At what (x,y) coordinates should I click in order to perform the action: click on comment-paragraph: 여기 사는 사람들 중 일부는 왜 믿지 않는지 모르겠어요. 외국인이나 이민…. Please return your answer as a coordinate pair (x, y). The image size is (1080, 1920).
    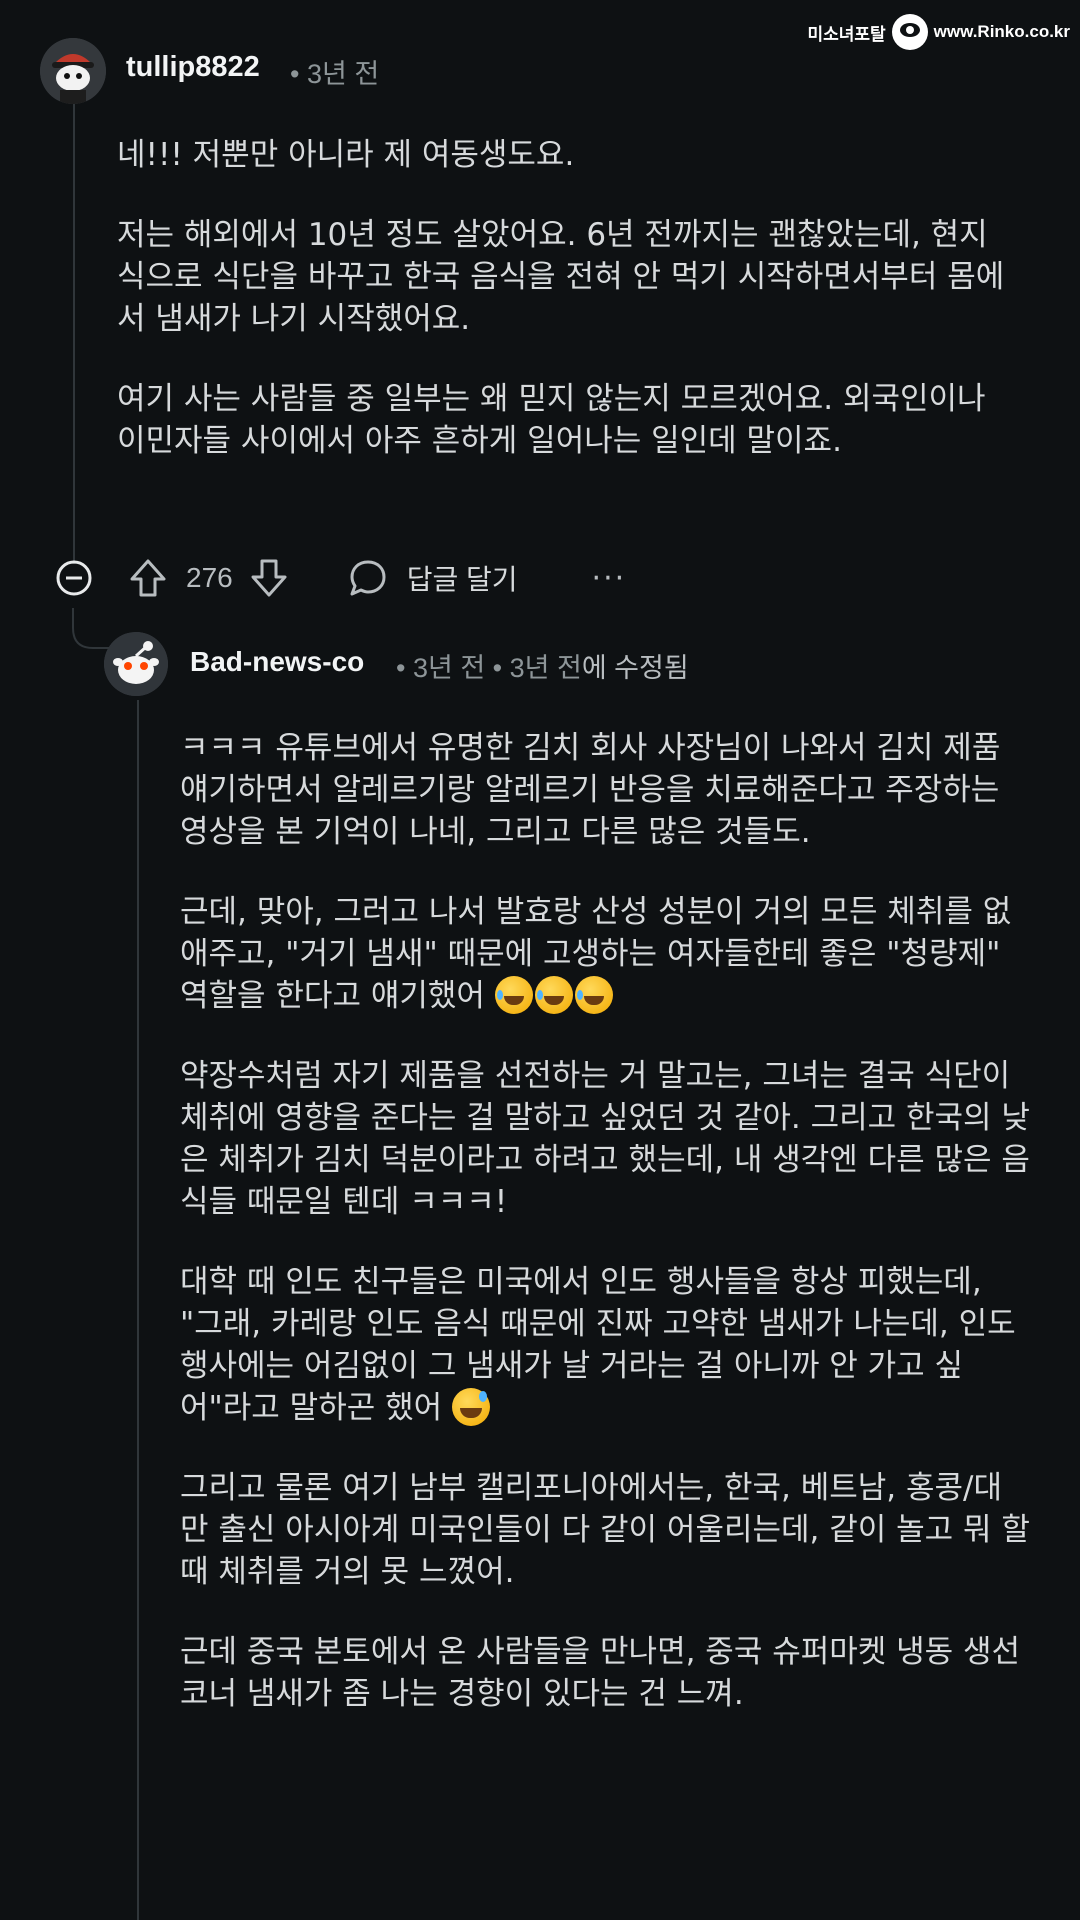
    Looking at the image, I should click on (551, 420).